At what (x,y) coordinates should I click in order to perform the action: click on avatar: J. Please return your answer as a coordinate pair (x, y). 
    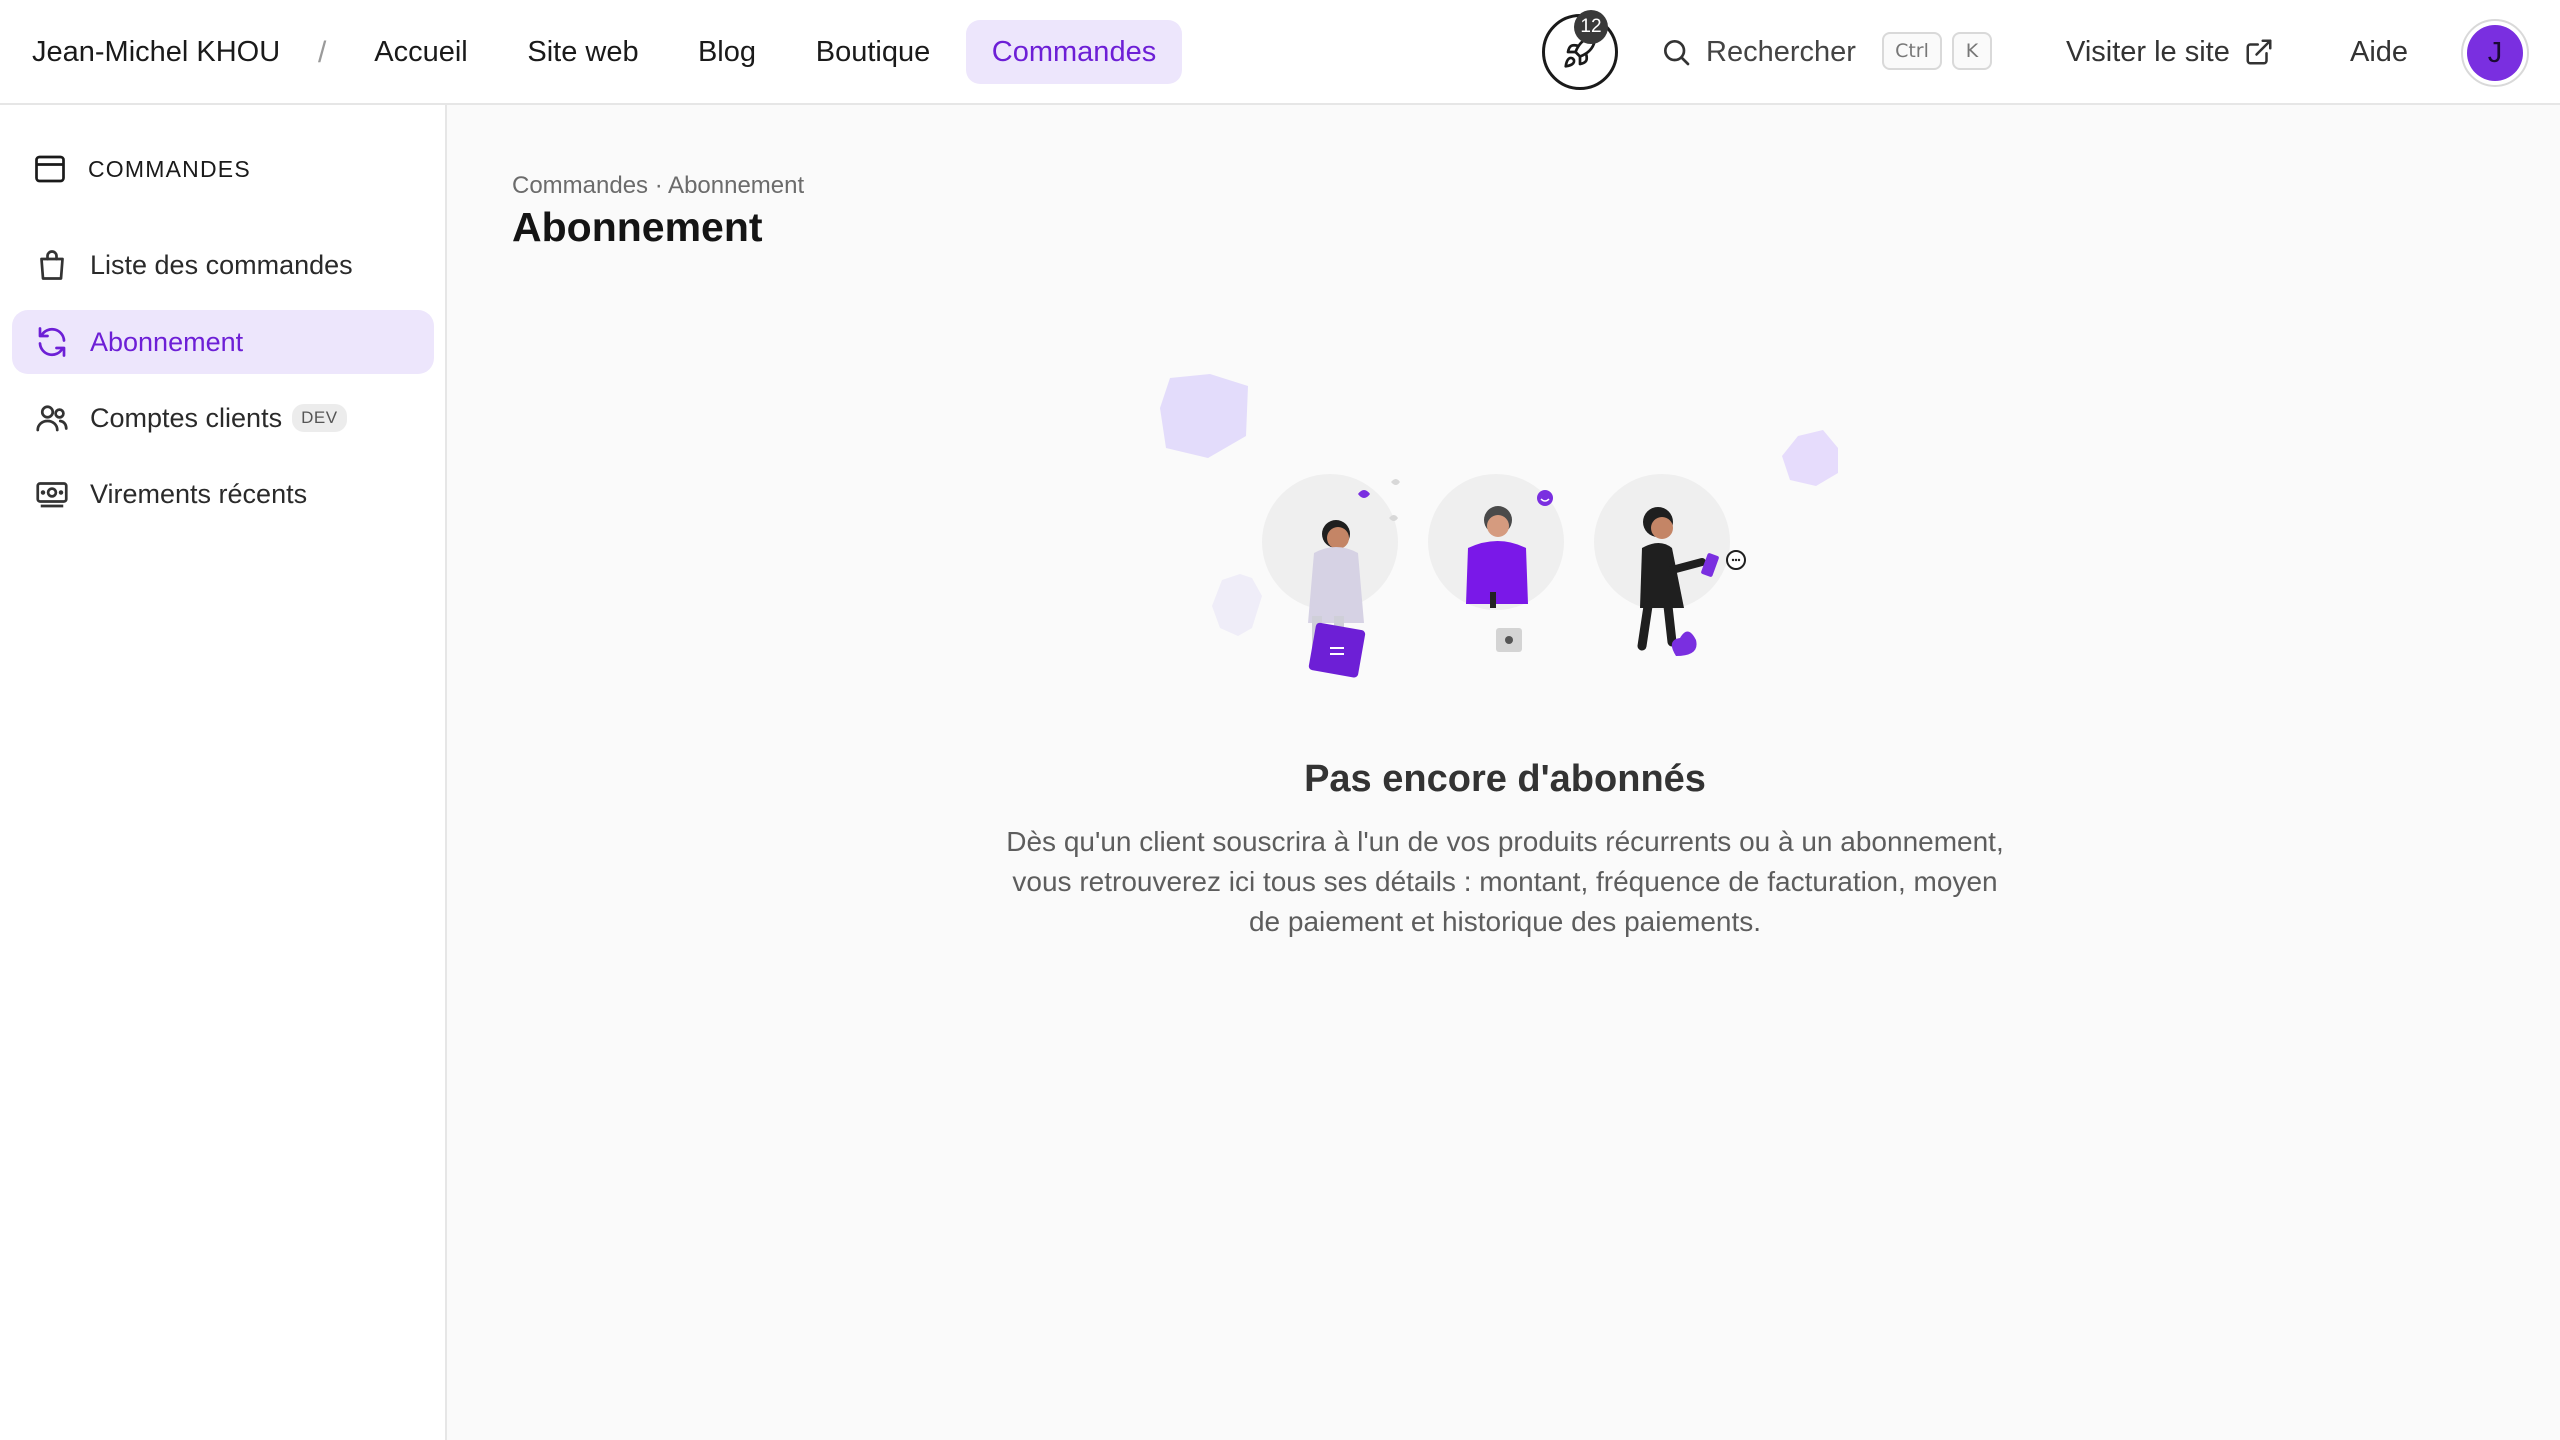
    Looking at the image, I should click on (2495, 53).